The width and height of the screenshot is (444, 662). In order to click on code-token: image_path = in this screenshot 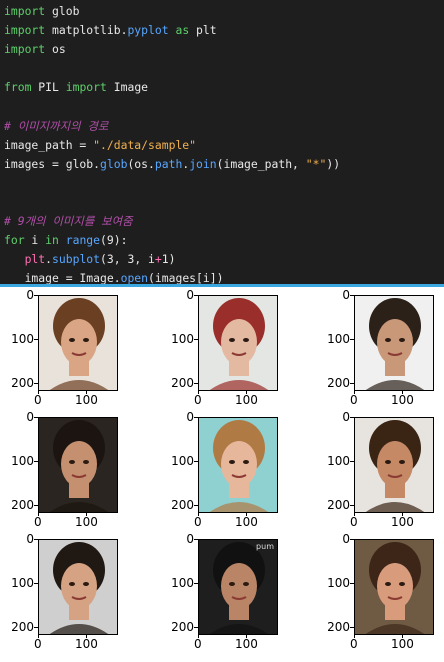, I will do `click(49, 144)`.